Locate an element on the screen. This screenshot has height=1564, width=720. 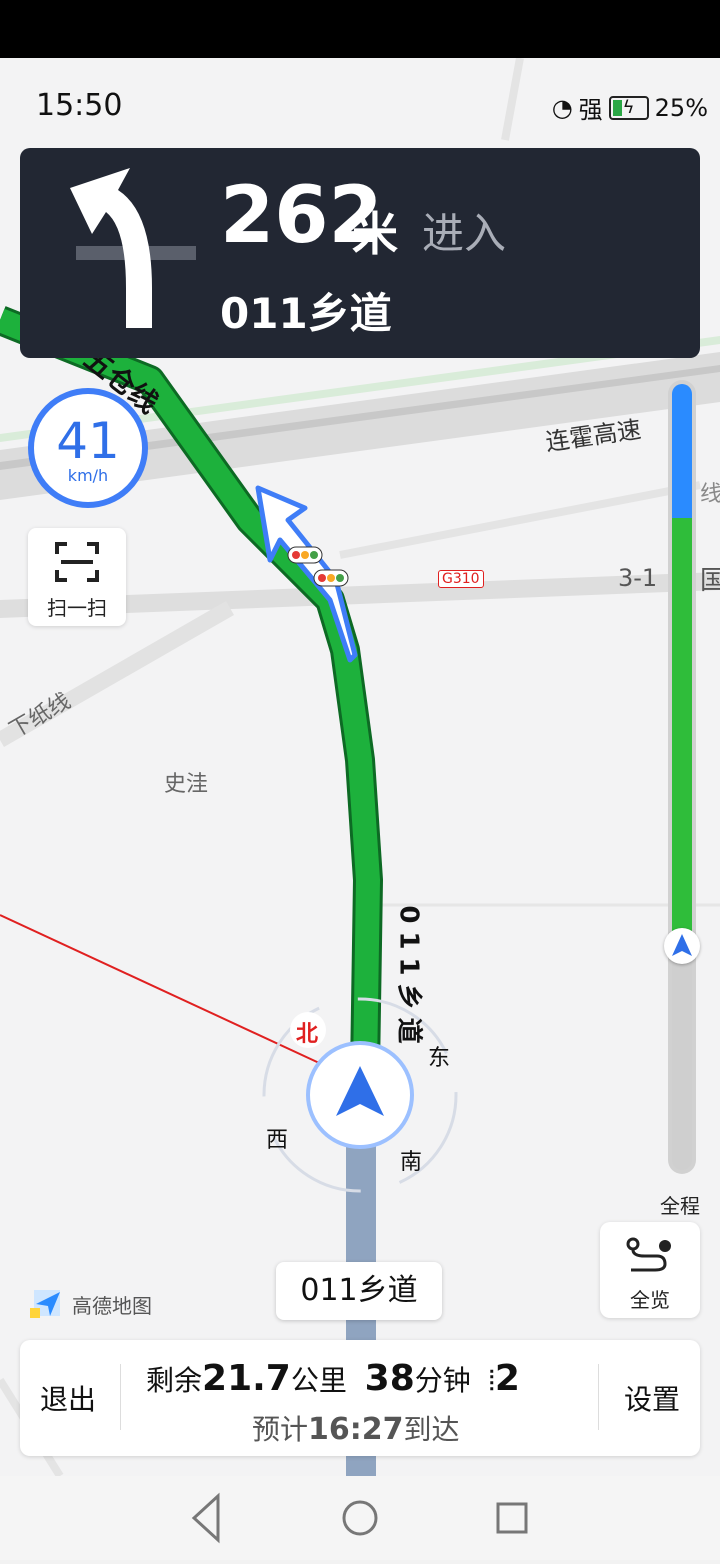
highway-code: G310 is located at coordinates (461, 579).